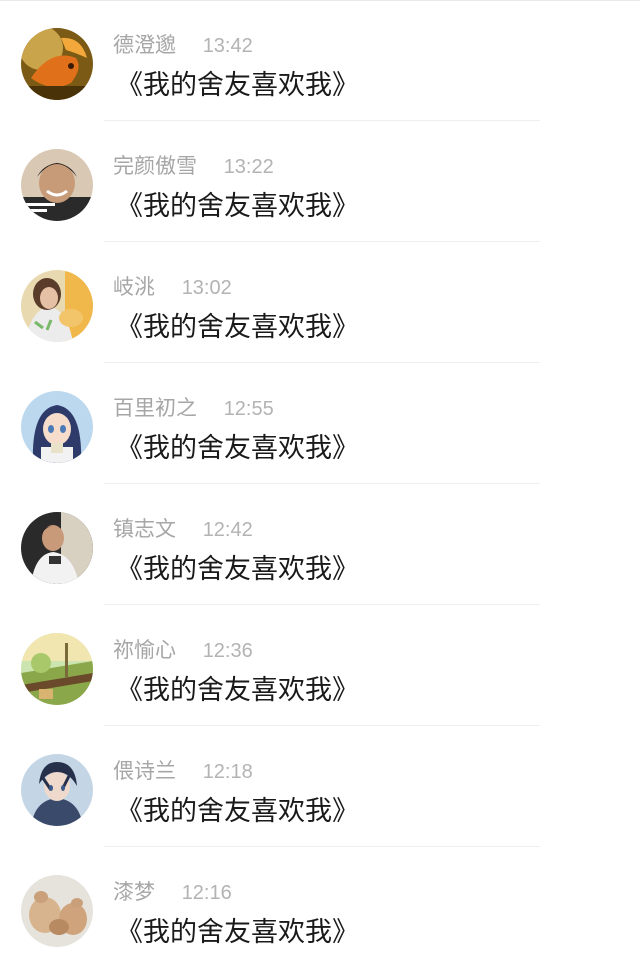 The width and height of the screenshot is (640, 971). Describe the element at coordinates (248, 409) in the screenshot. I see `message-time: 12:55` at that location.